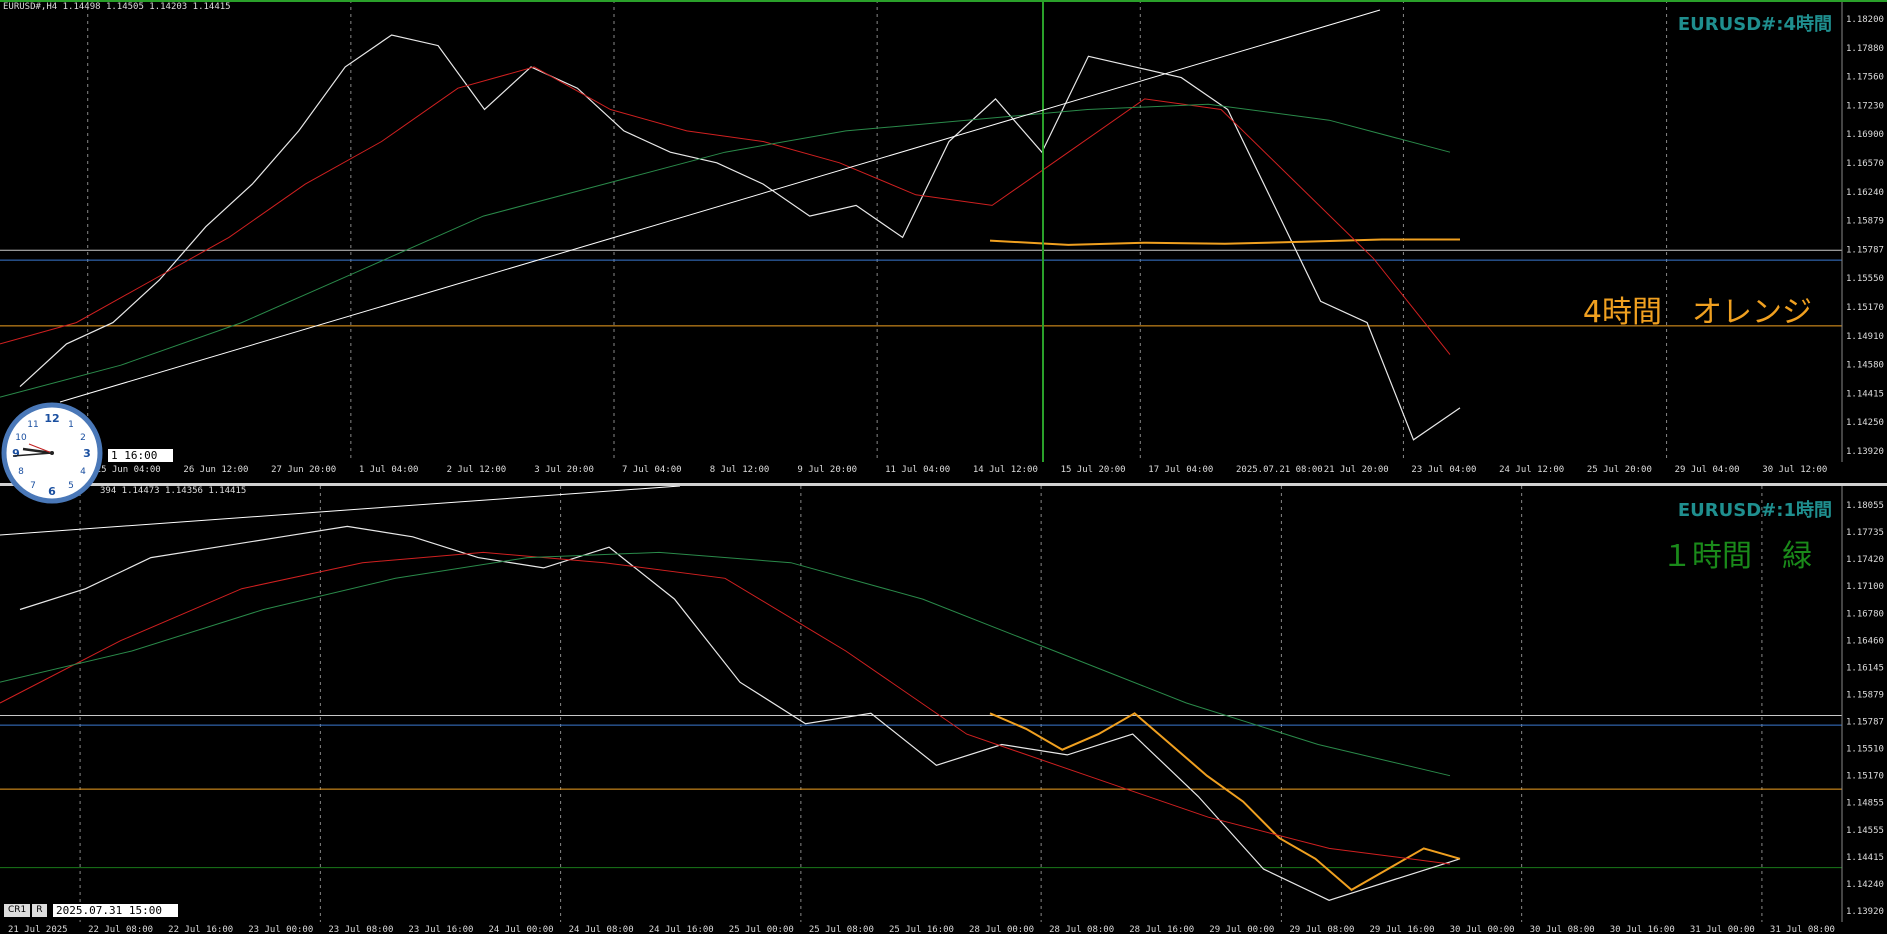 This screenshot has width=1887, height=934. I want to click on x-tick-label: 31 Jul 00:00, so click(1722, 929).